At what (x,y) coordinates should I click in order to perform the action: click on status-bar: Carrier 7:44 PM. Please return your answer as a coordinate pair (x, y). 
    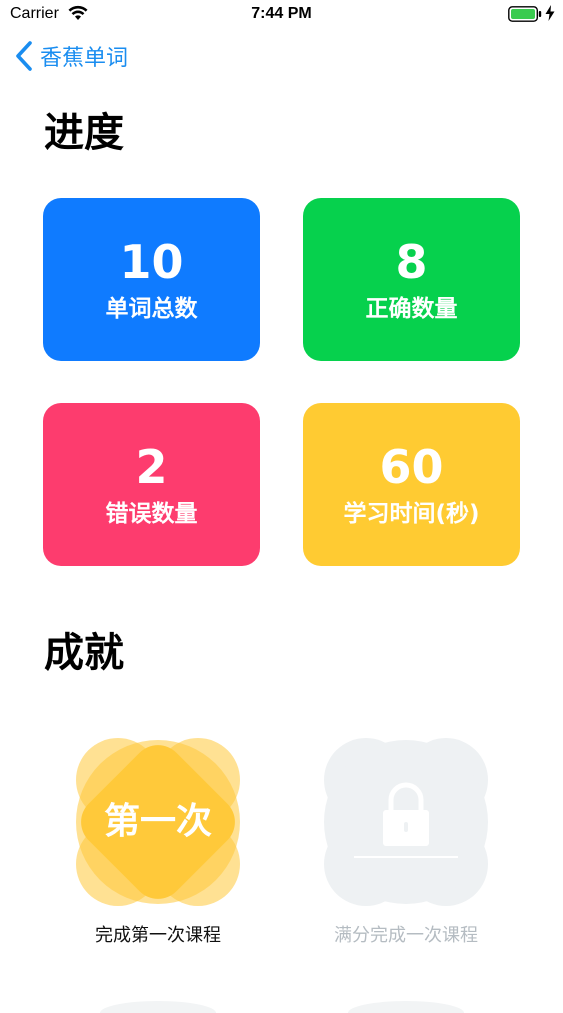
    Looking at the image, I should click on (281, 15).